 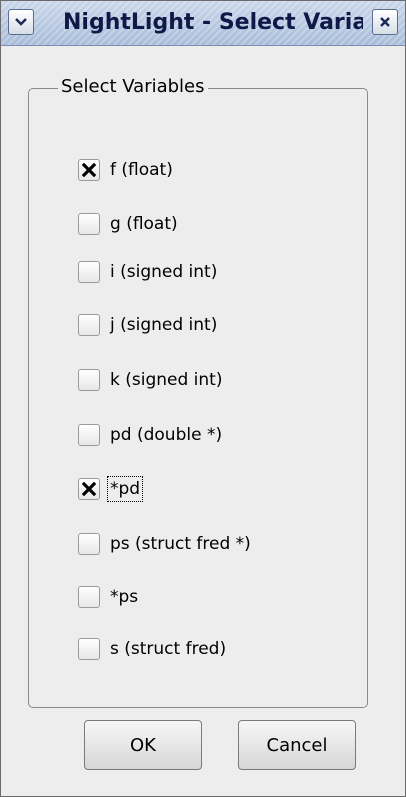 I want to click on variable-checkbox-row: *pd, so click(x=111, y=489).